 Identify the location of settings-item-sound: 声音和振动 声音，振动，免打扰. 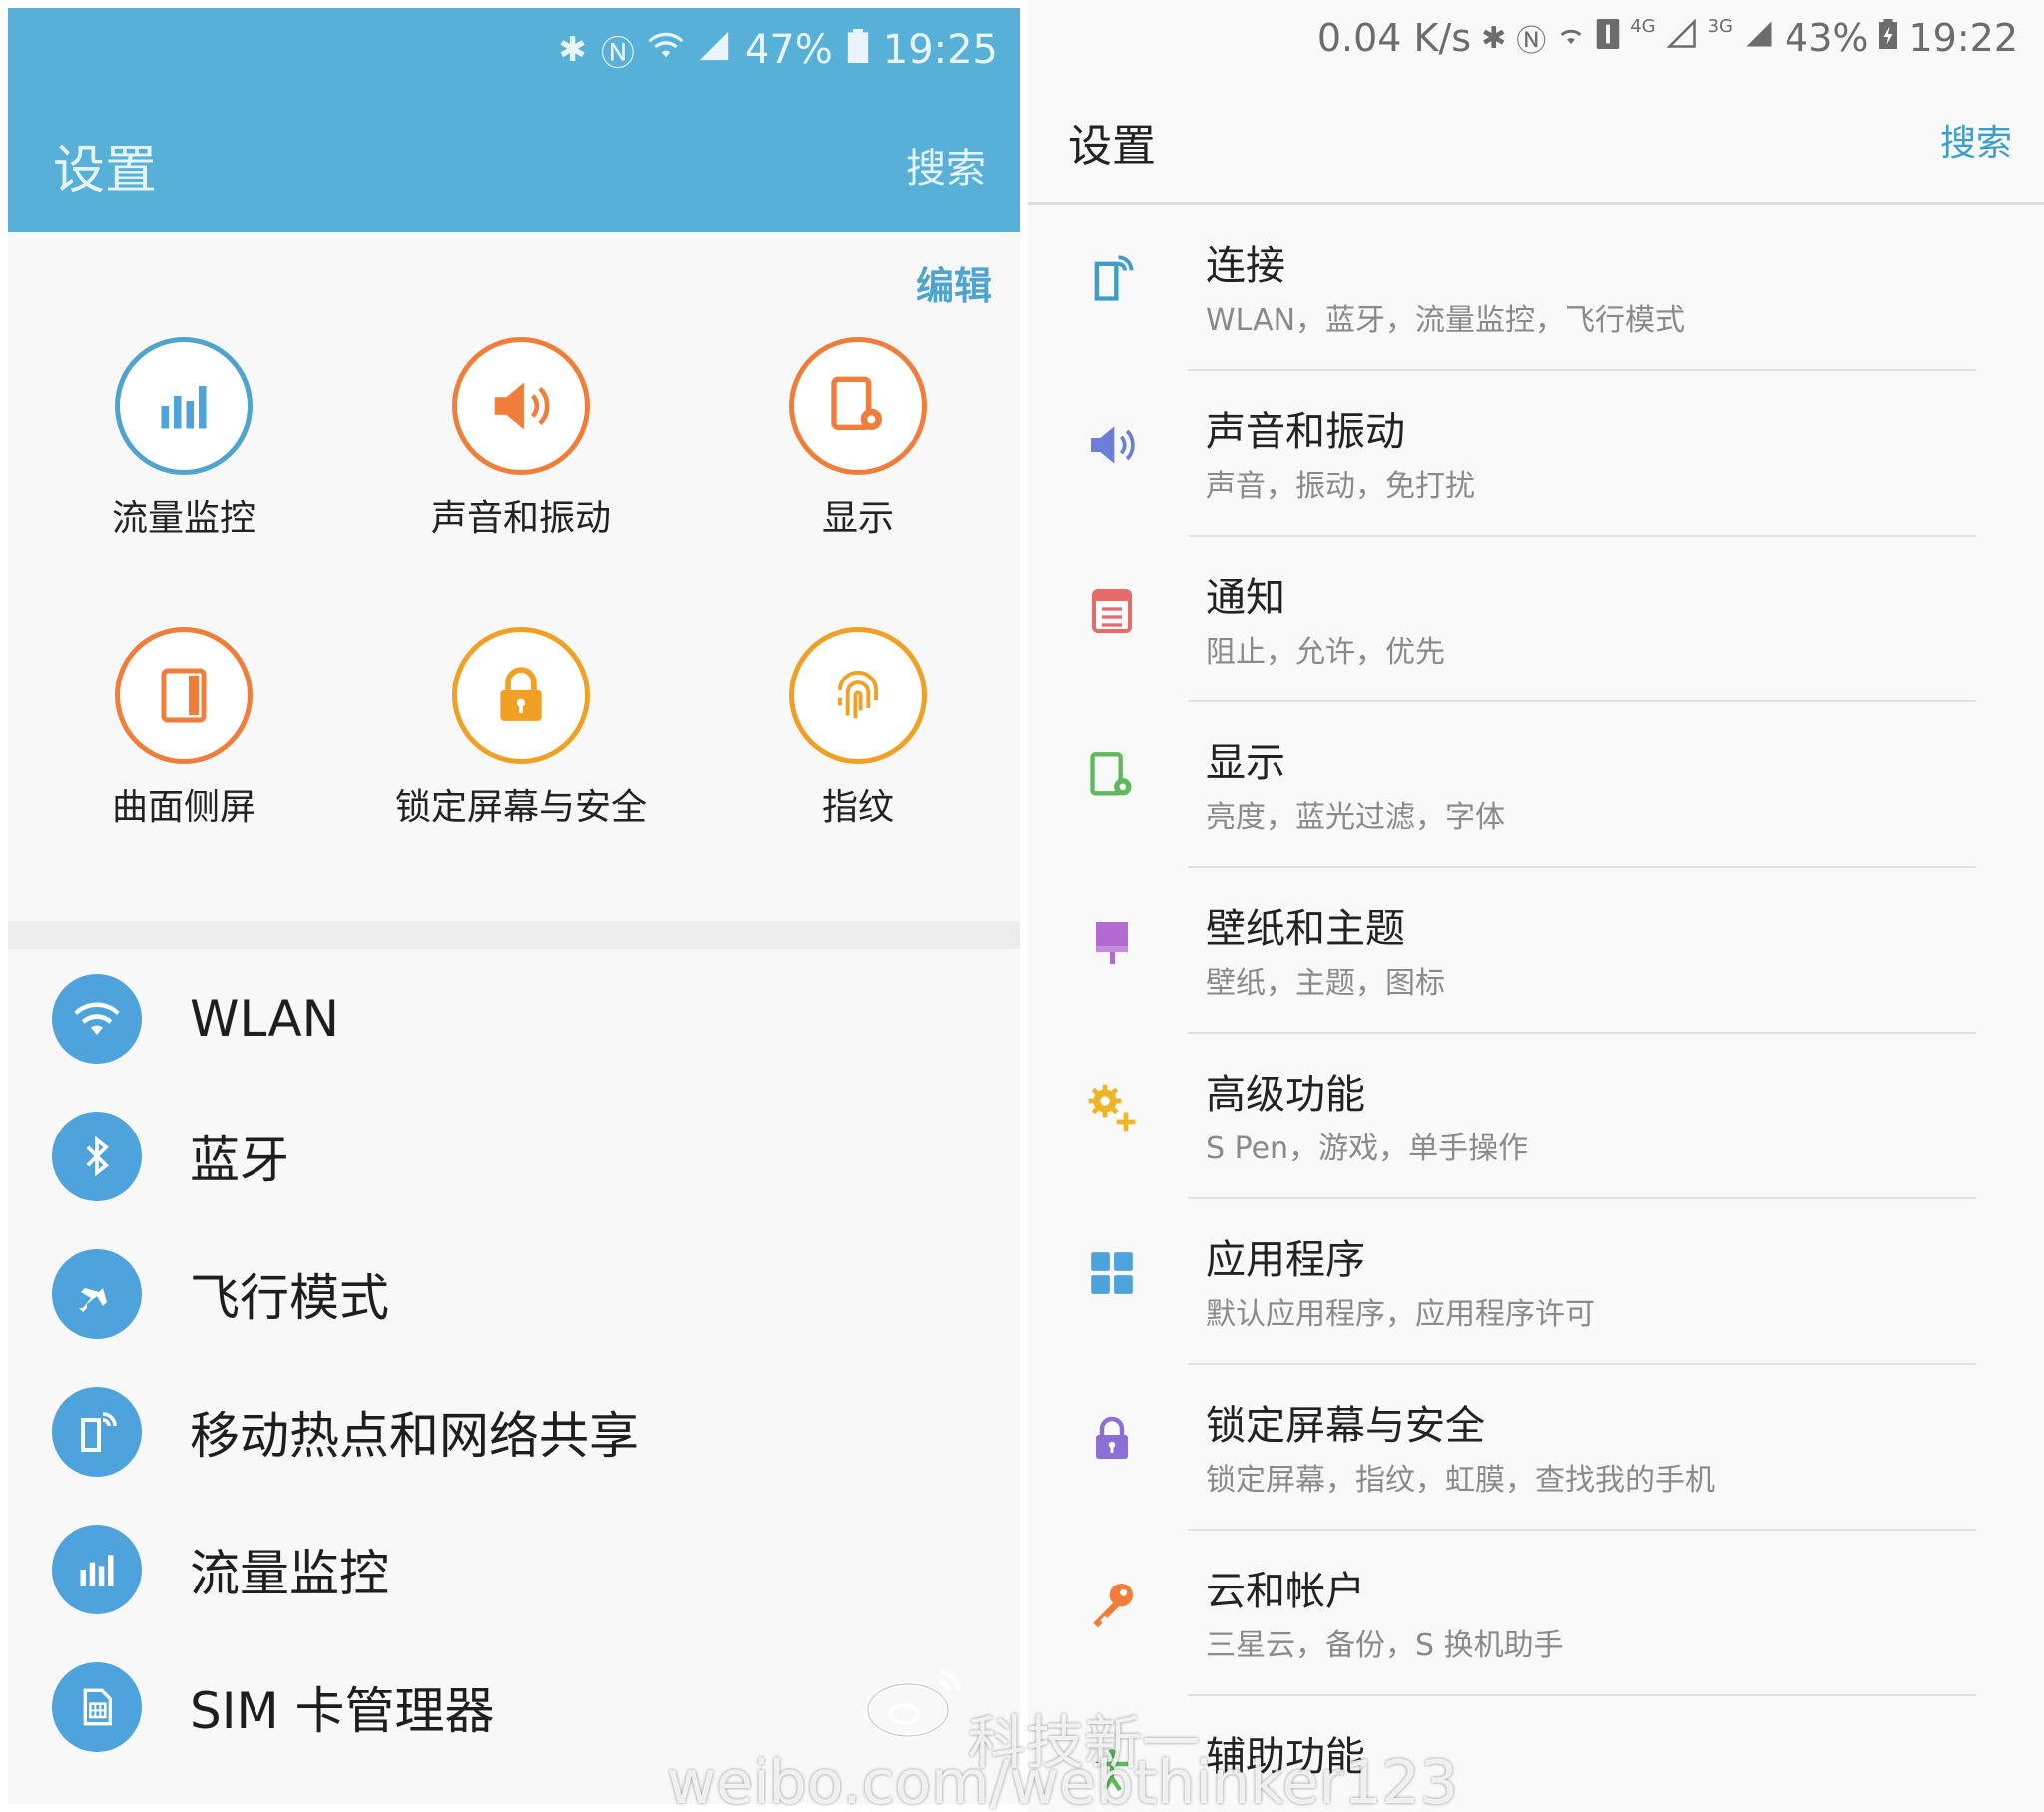
(1536, 454).